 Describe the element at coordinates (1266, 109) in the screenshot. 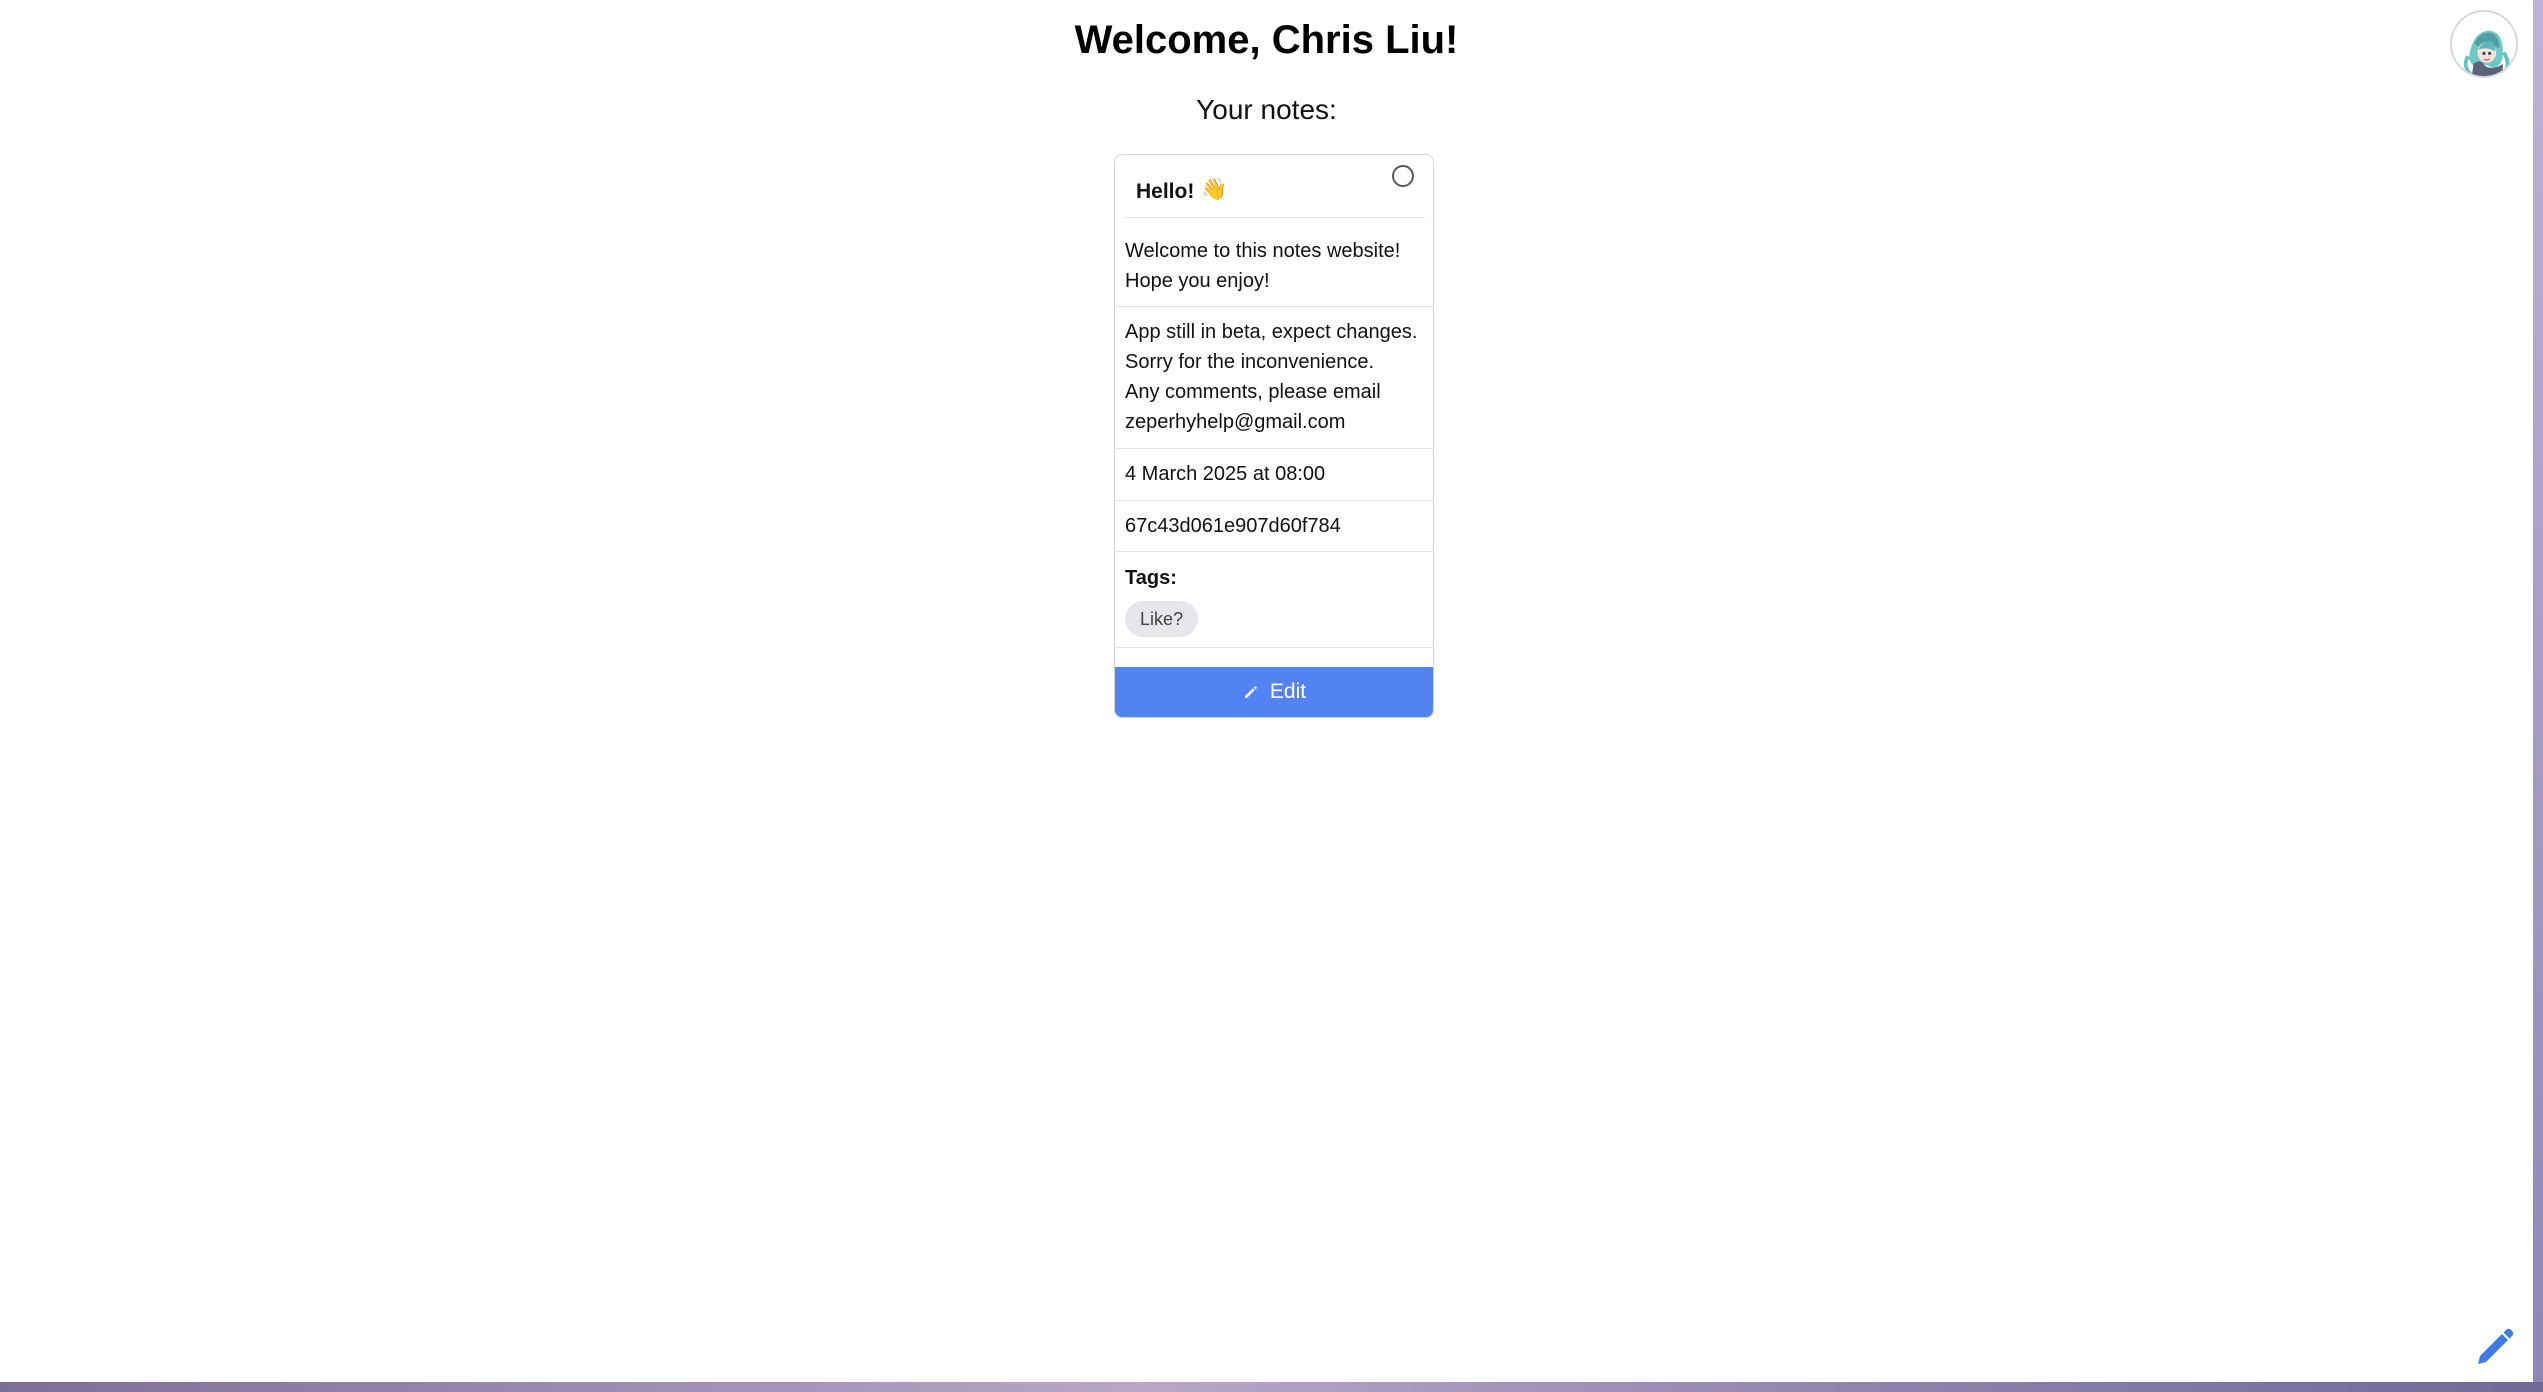

I see `notes-heading: Your notes:` at that location.